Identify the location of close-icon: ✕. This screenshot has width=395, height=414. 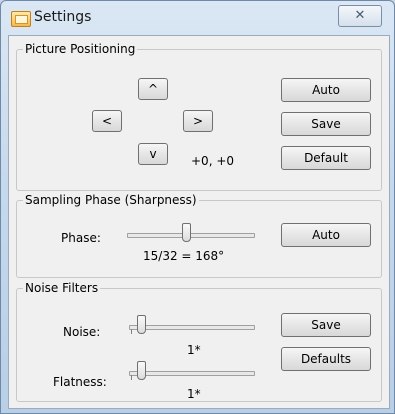
(360, 15).